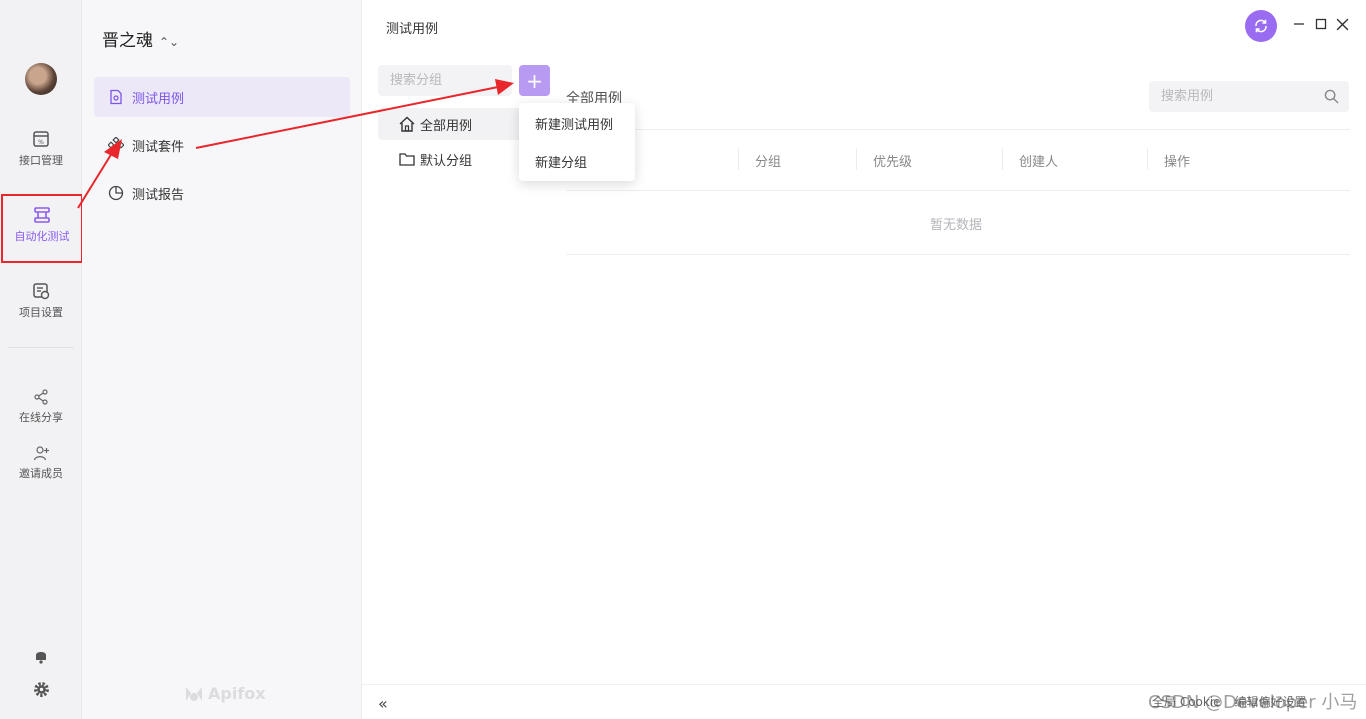  I want to click on project-name: 晋之魂, so click(127, 41).